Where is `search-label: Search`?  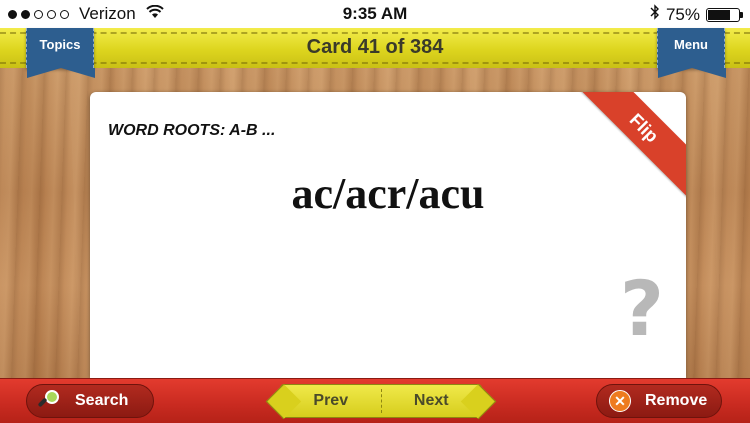 search-label: Search is located at coordinates (102, 400).